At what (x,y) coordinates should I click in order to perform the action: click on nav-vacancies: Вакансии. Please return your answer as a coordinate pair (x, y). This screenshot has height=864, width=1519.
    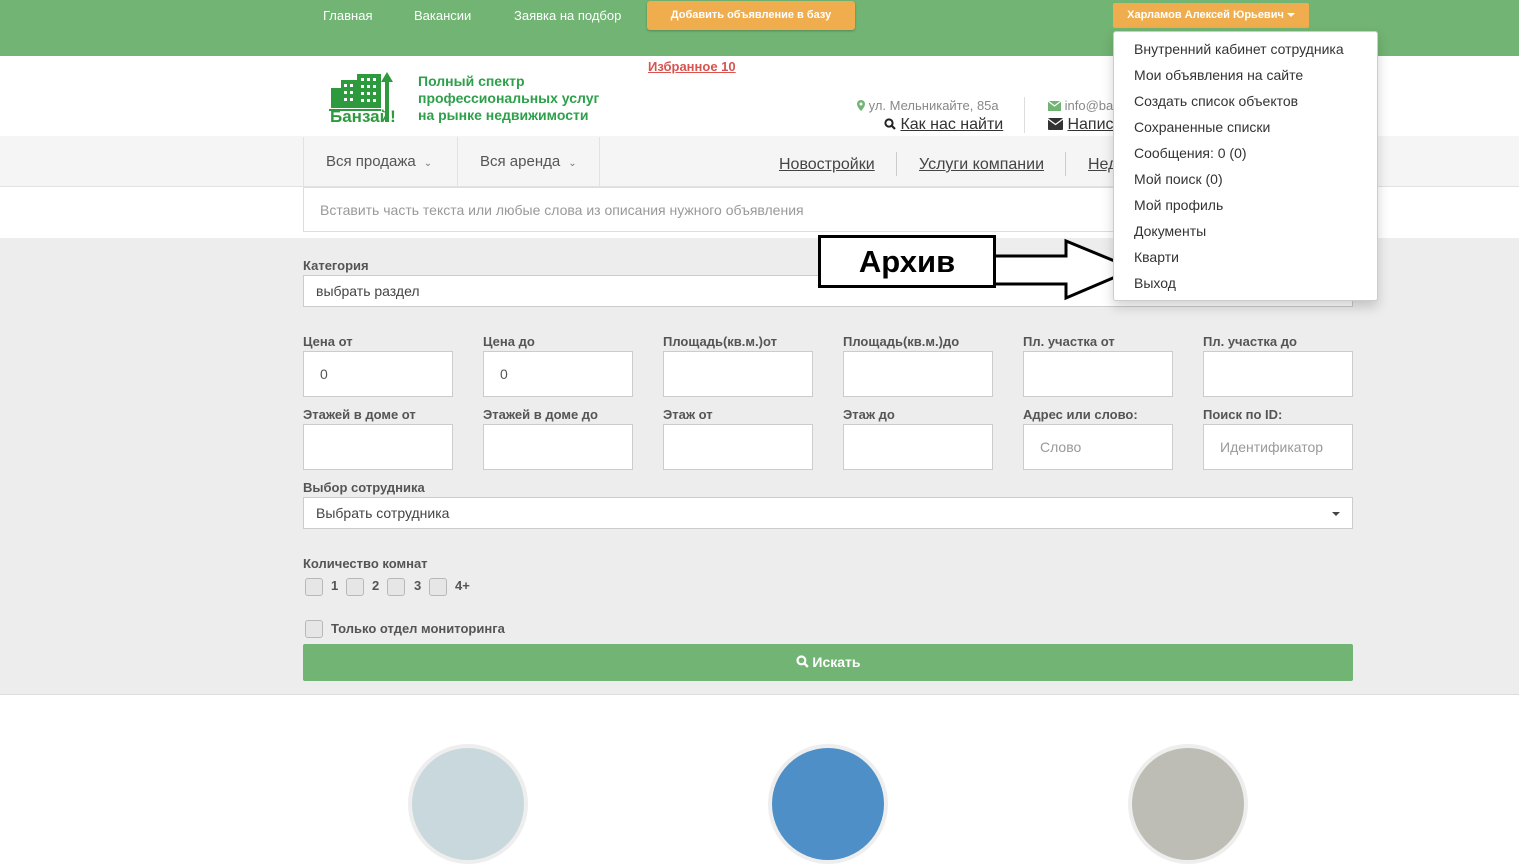
    Looking at the image, I should click on (442, 15).